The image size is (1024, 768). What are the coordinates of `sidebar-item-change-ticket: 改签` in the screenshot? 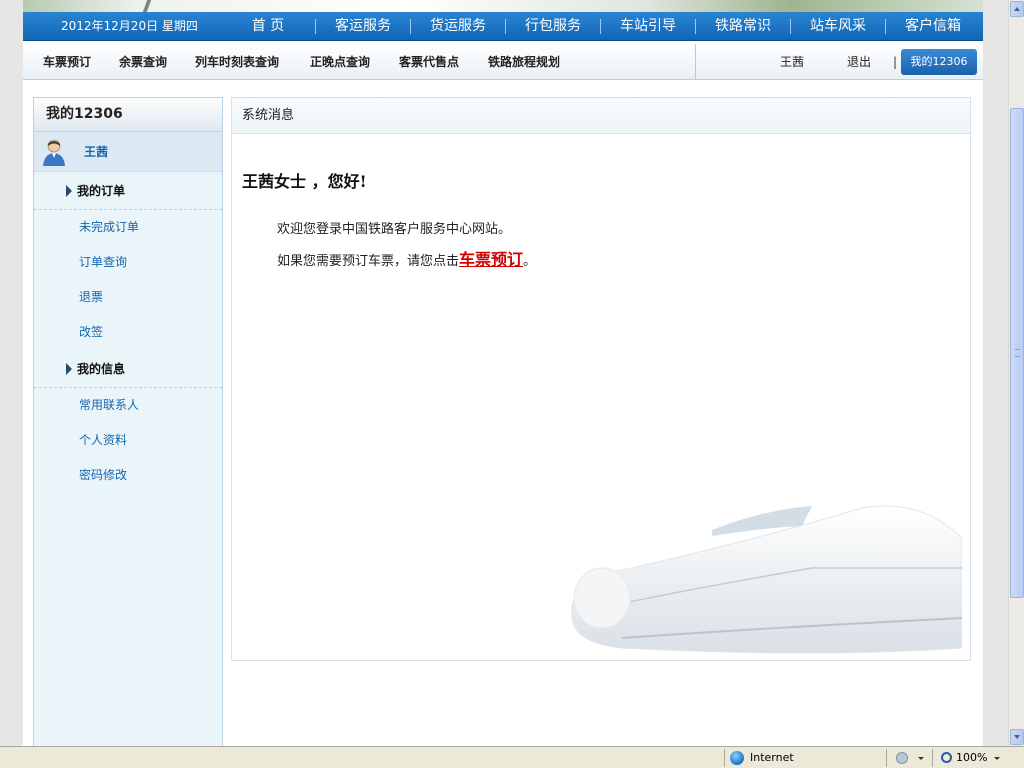 It's located at (128, 332).